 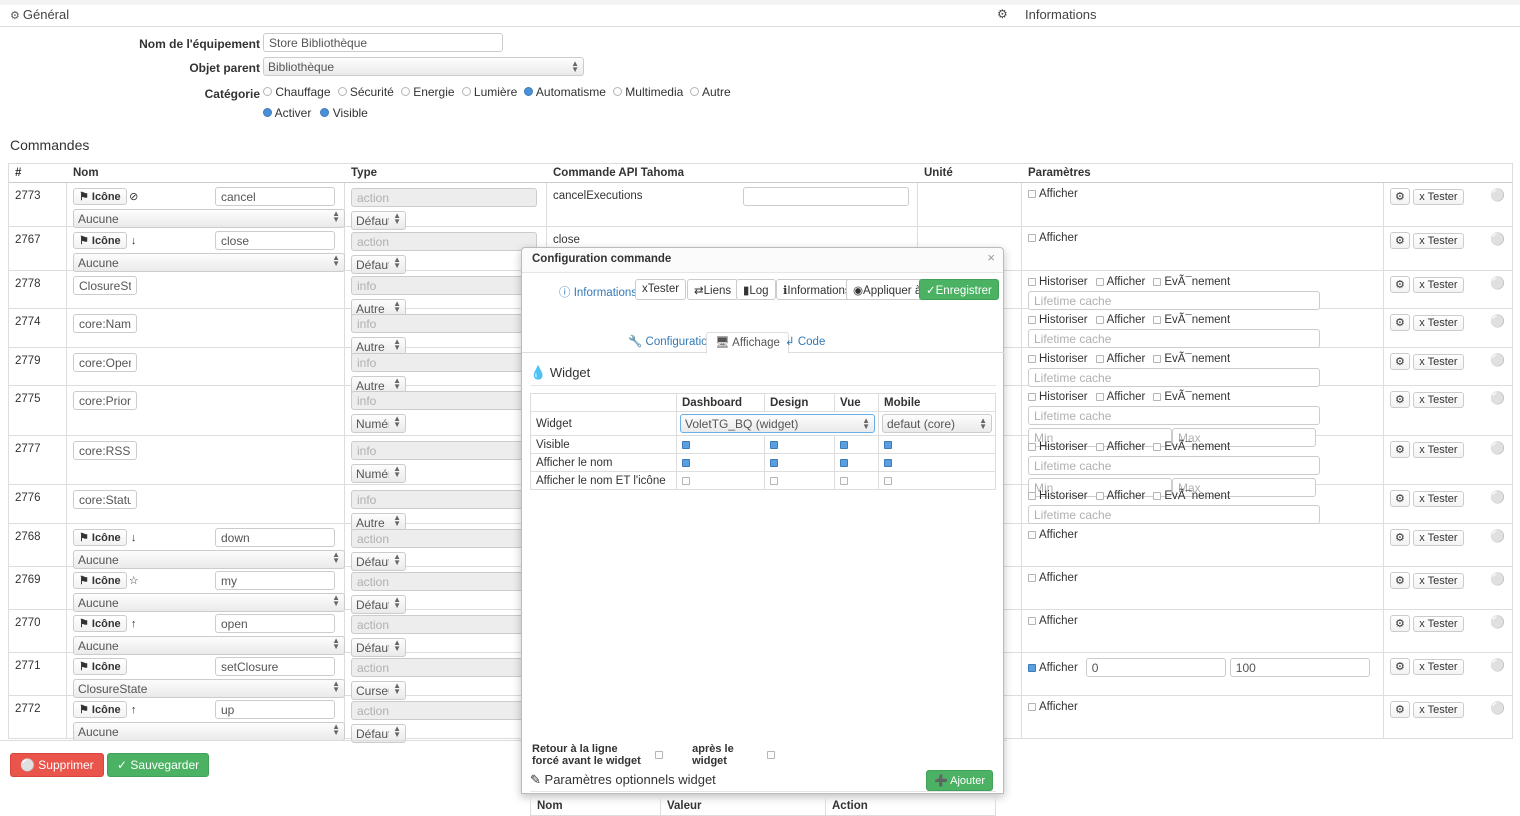 What do you see at coordinates (888, 462) in the screenshot?
I see `afficher-nom-mobile-checkbox` at bounding box center [888, 462].